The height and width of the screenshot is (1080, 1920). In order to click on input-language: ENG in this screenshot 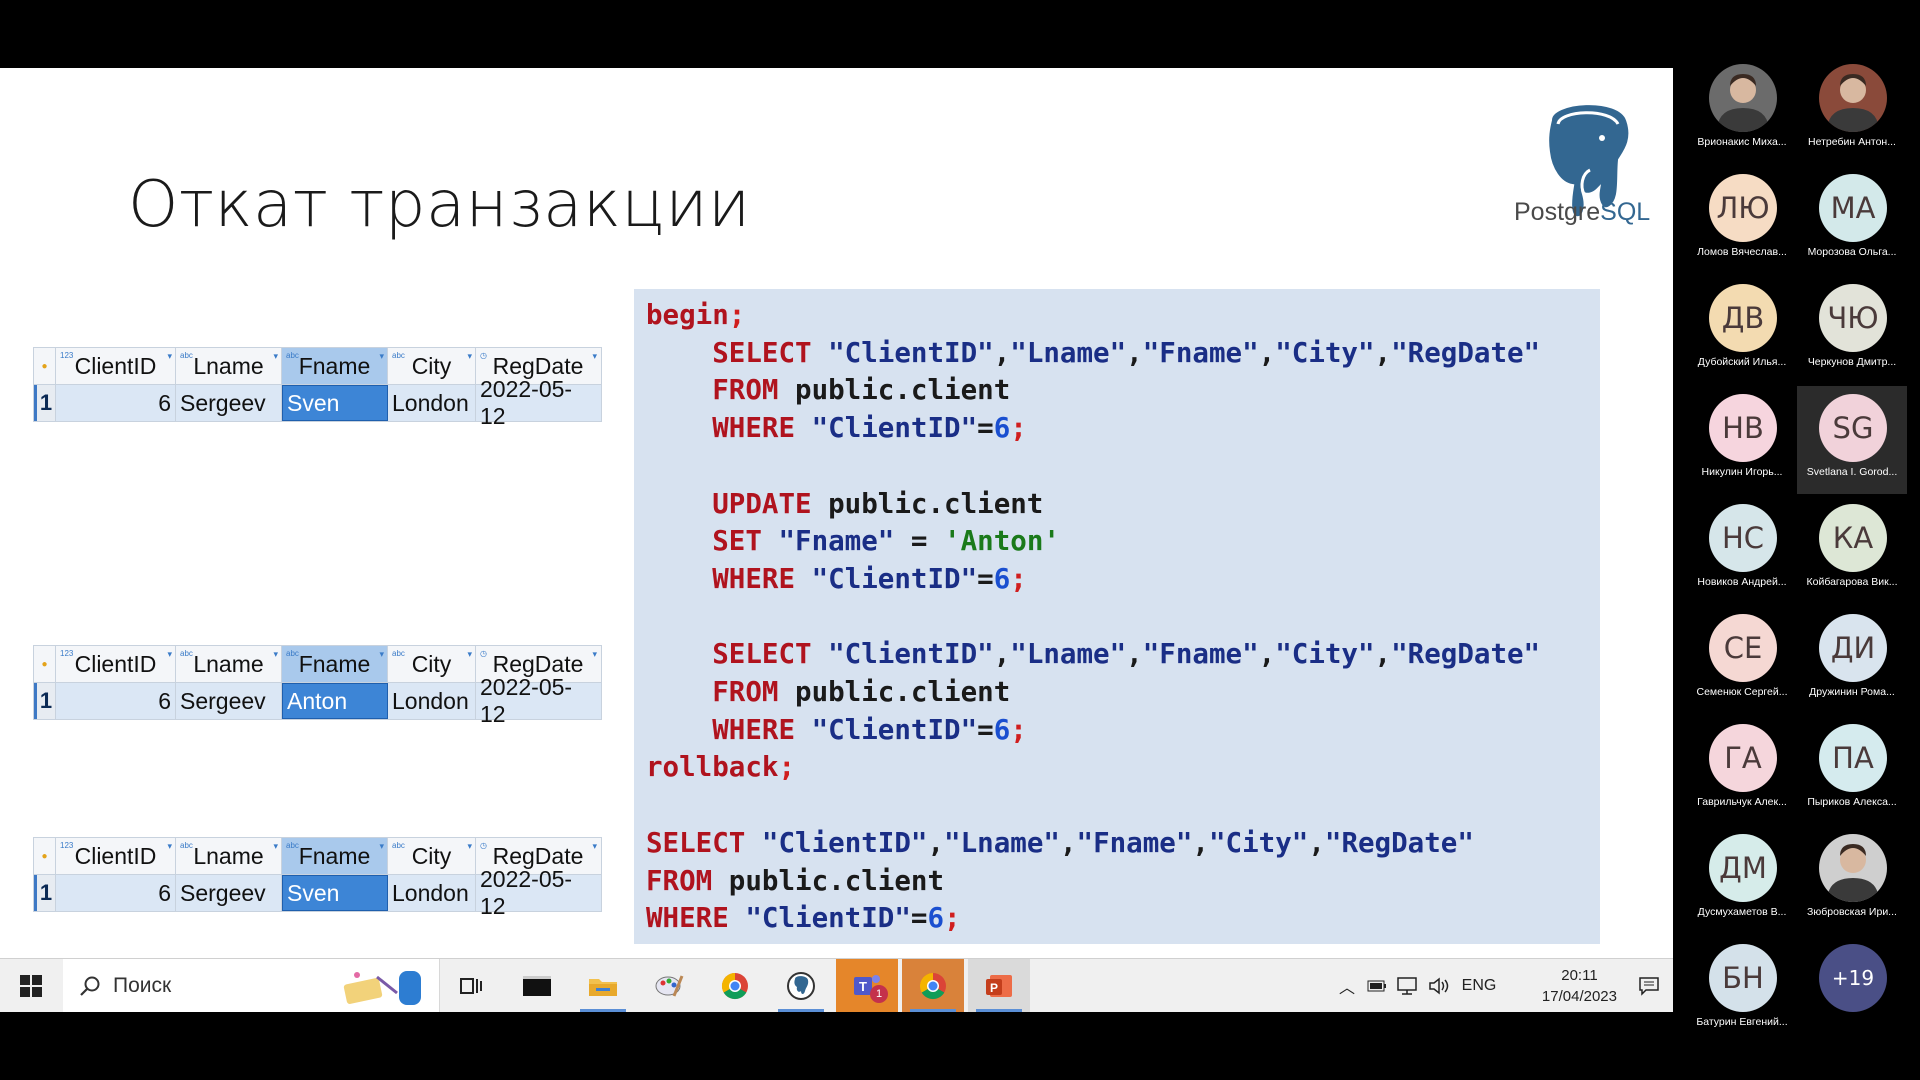, I will do `click(1479, 985)`.